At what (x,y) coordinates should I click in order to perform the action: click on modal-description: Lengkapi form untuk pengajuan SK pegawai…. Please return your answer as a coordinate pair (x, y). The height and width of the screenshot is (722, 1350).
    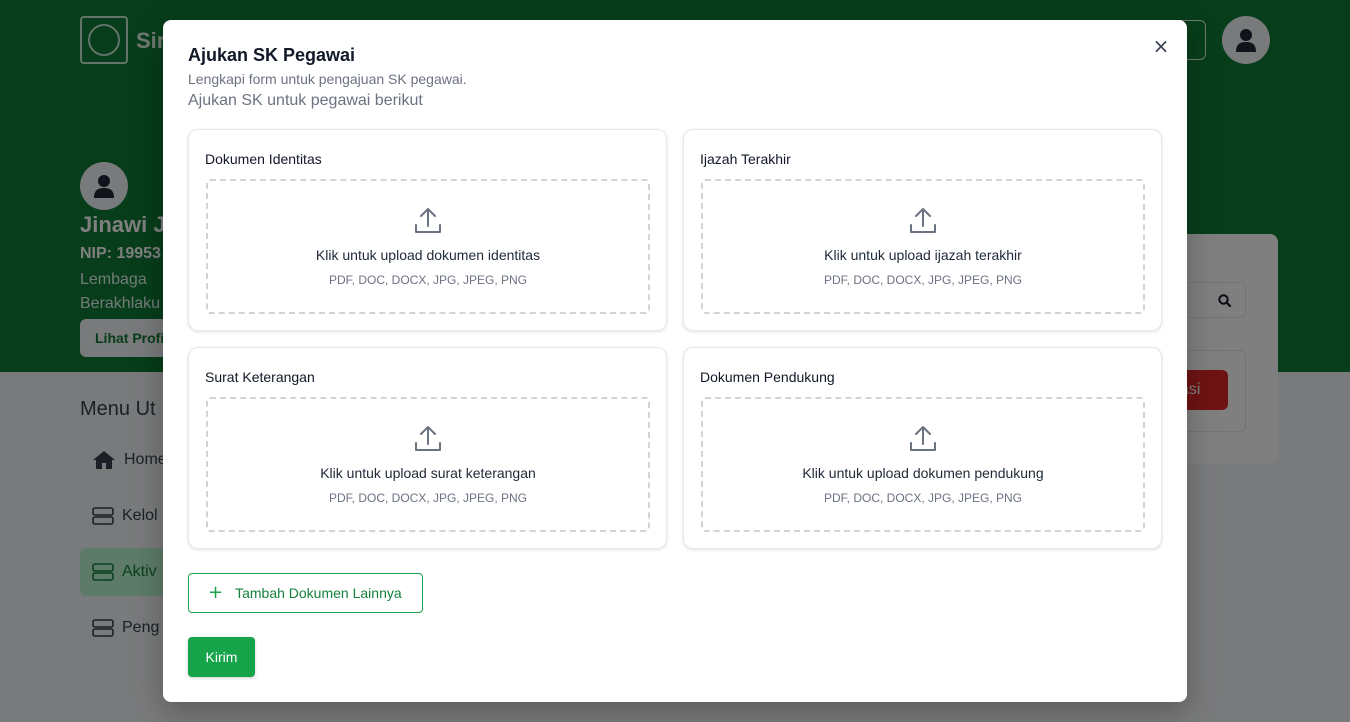
    Looking at the image, I should click on (327, 79).